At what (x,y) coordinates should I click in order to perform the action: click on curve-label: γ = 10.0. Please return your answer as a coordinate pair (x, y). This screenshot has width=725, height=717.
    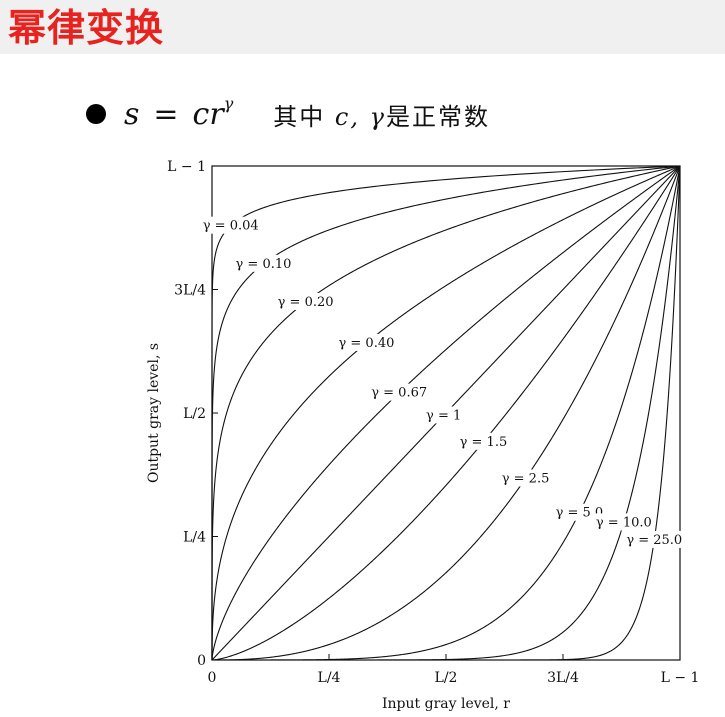
    Looking at the image, I should click on (624, 522).